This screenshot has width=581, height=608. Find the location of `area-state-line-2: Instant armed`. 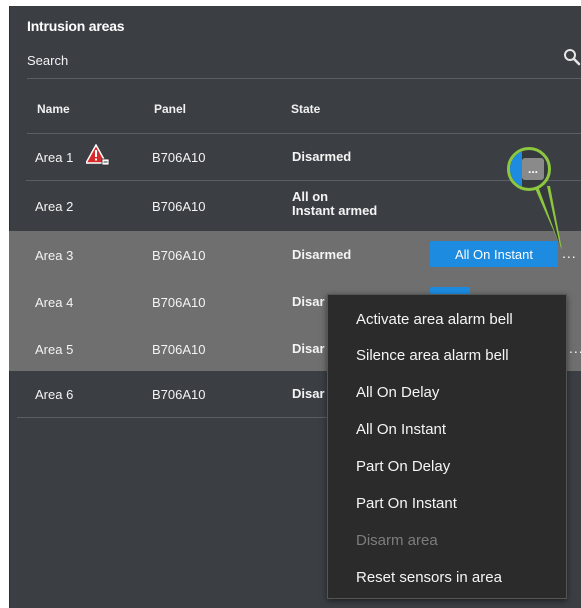

area-state-line-2: Instant armed is located at coordinates (335, 210).